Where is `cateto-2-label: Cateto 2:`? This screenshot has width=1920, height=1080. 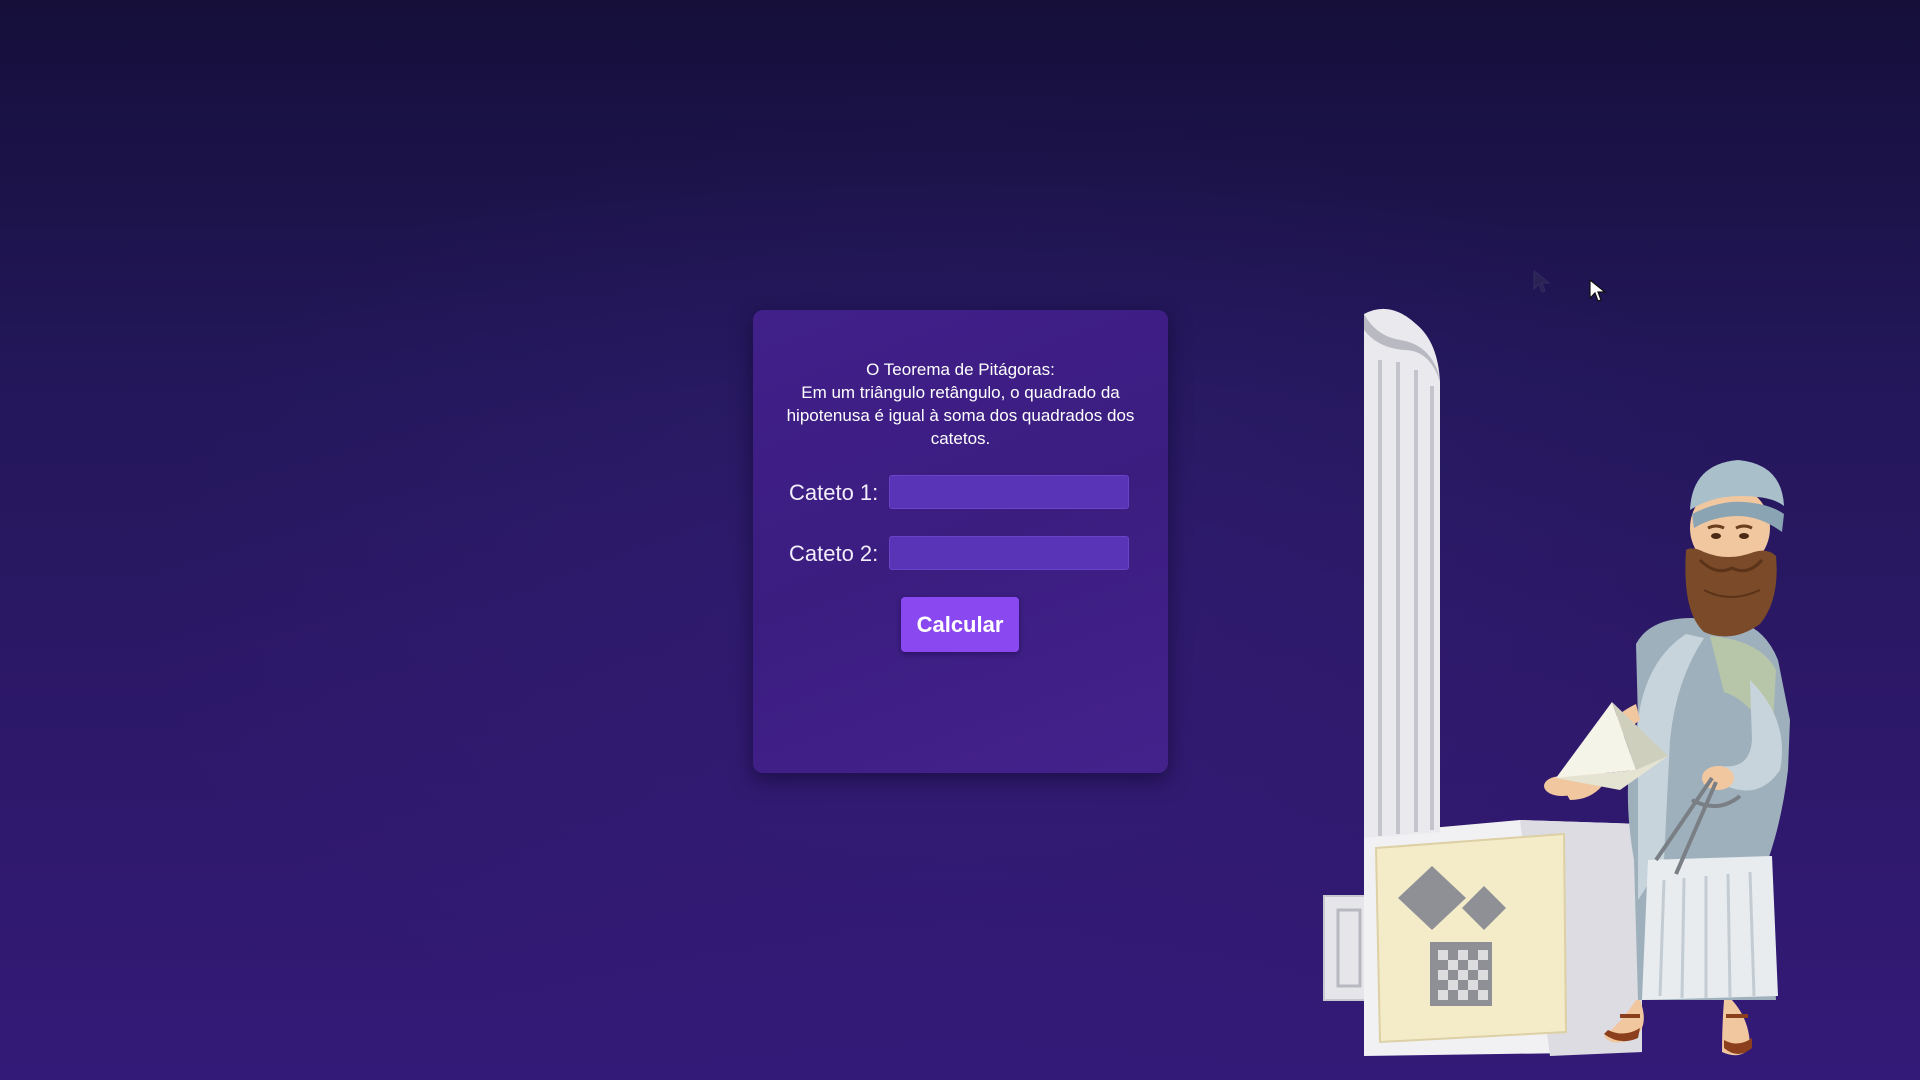 cateto-2-label: Cateto 2: is located at coordinates (834, 553).